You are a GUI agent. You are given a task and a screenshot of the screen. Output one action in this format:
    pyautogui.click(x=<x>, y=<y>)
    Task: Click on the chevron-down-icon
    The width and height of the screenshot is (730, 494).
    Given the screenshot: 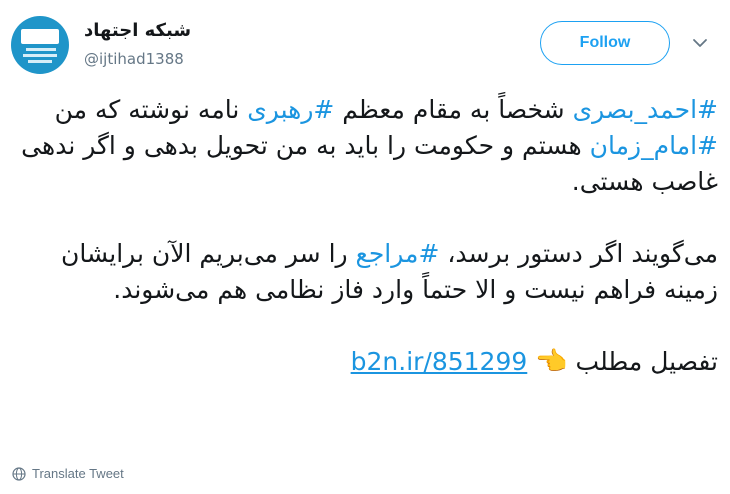 What is the action you would take?
    pyautogui.click(x=700, y=43)
    